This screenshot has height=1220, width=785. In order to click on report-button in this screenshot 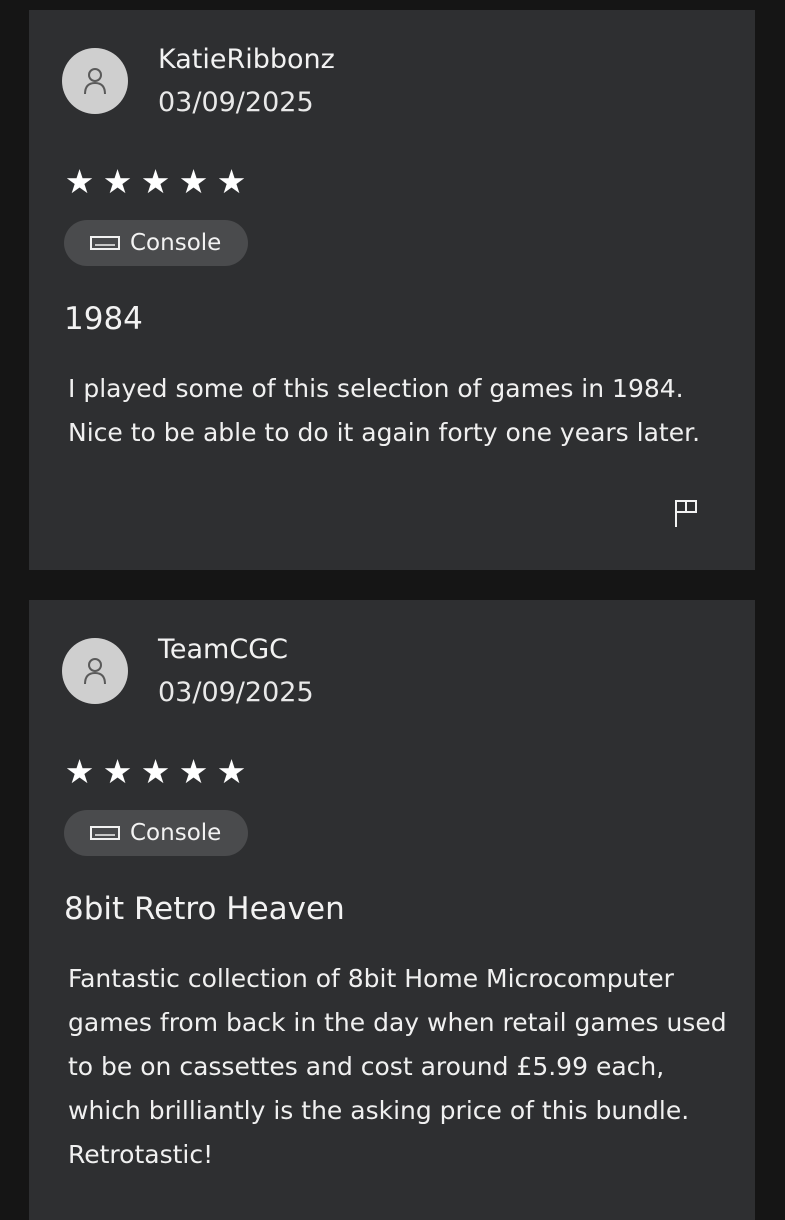, I will do `click(686, 513)`.